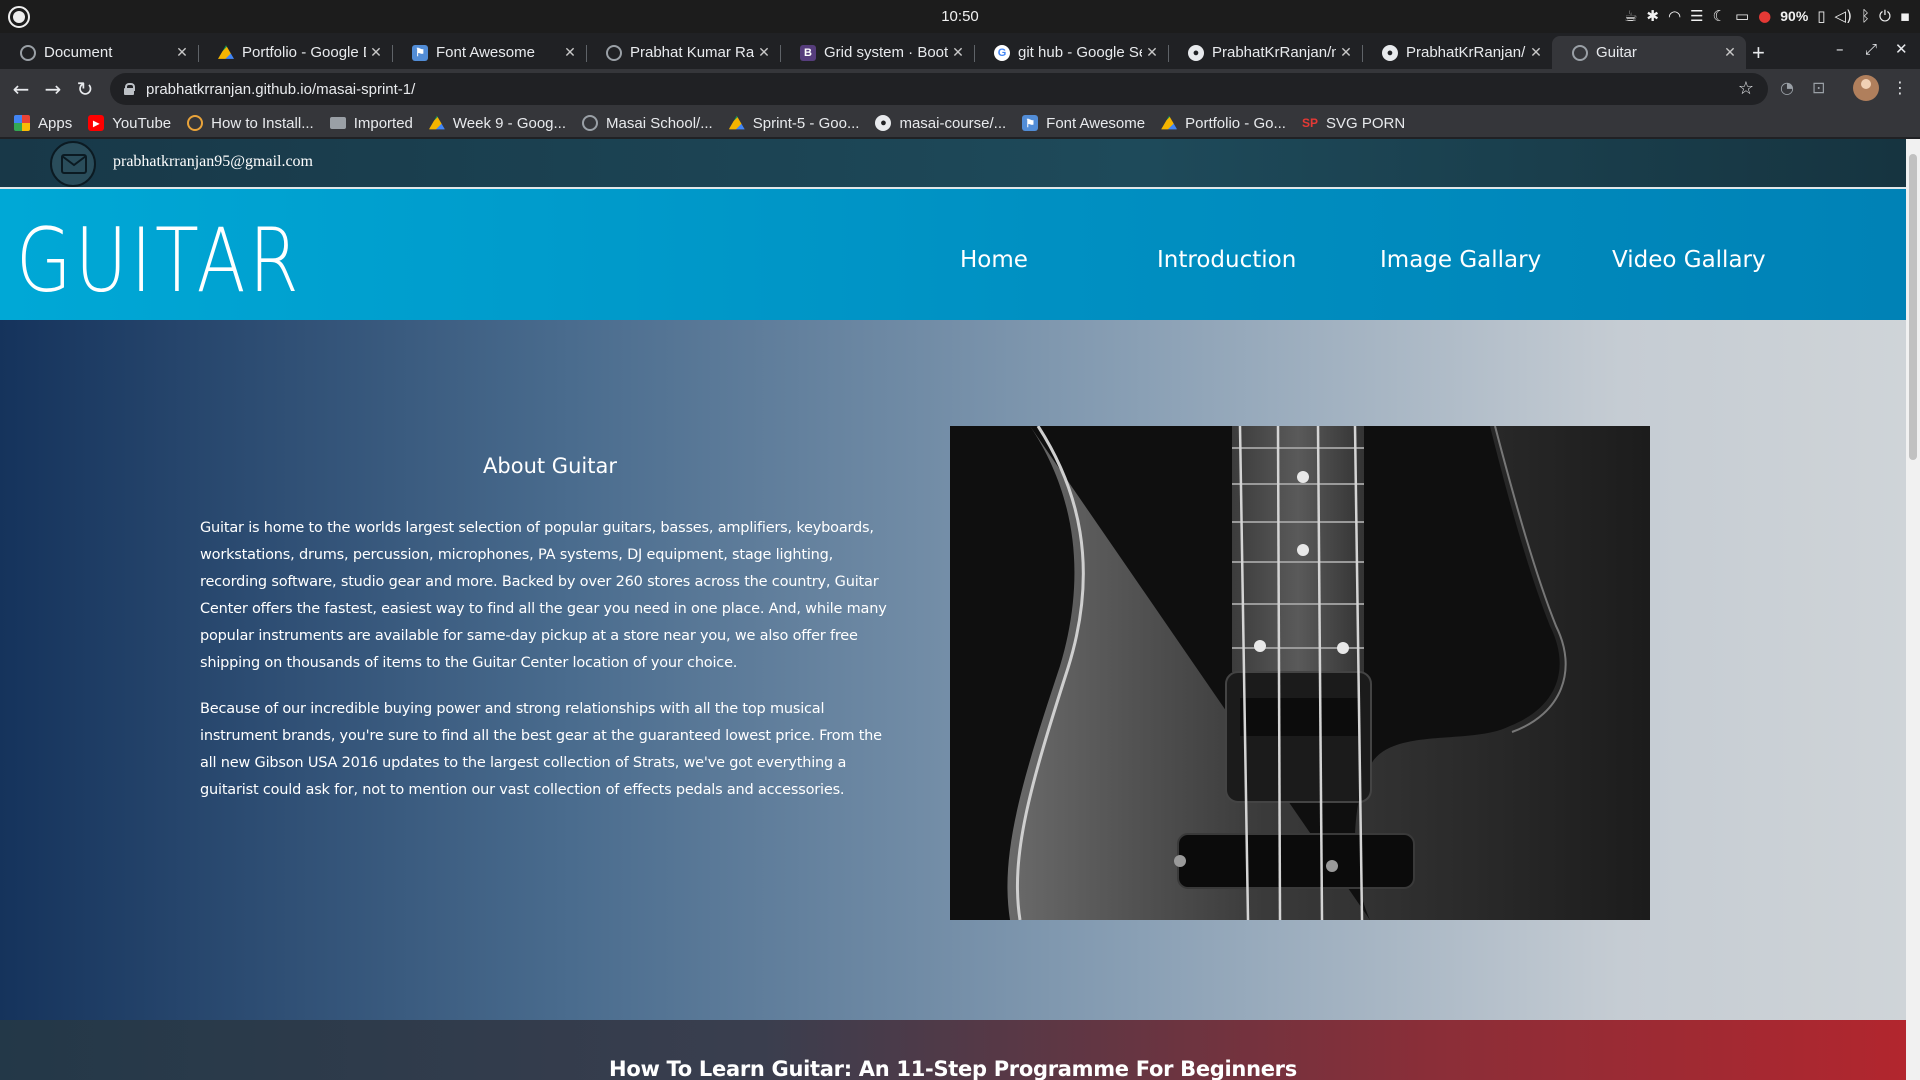  I want to click on guitar-logo: GUITAR, so click(161, 259).